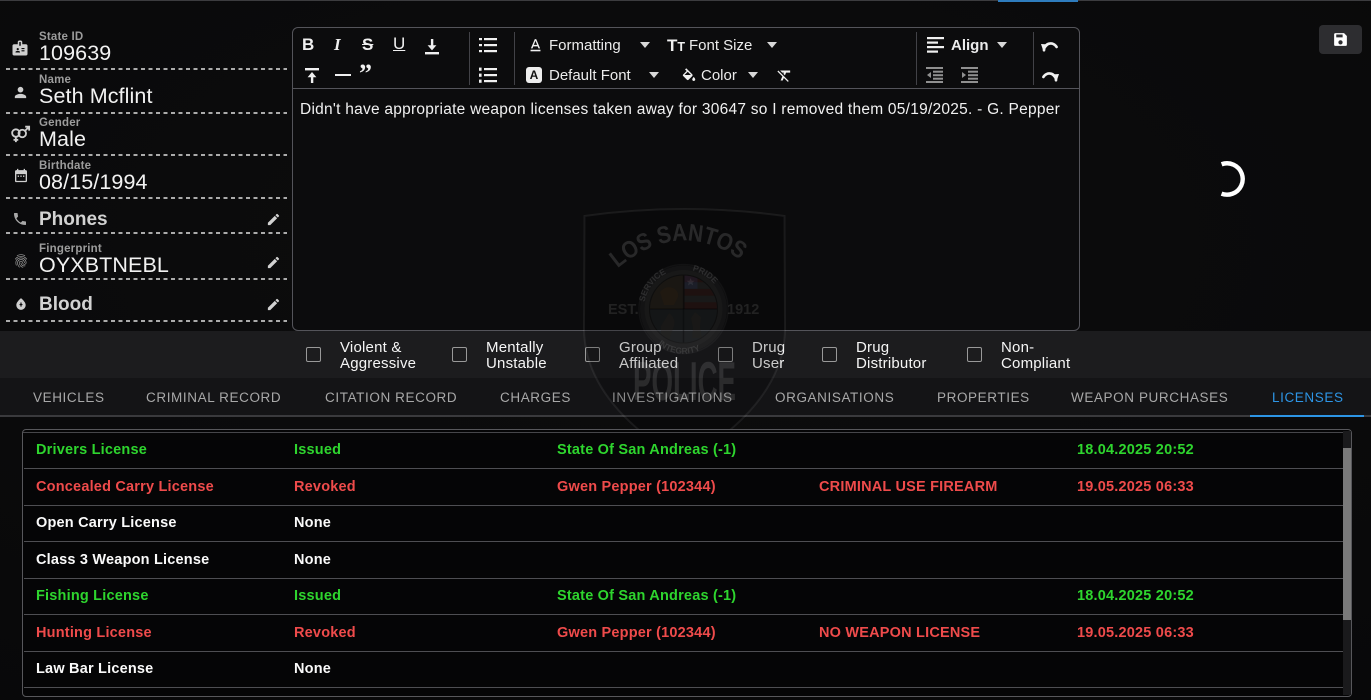 The width and height of the screenshot is (1371, 700). I want to click on svg-text: POLICE, so click(684, 381).